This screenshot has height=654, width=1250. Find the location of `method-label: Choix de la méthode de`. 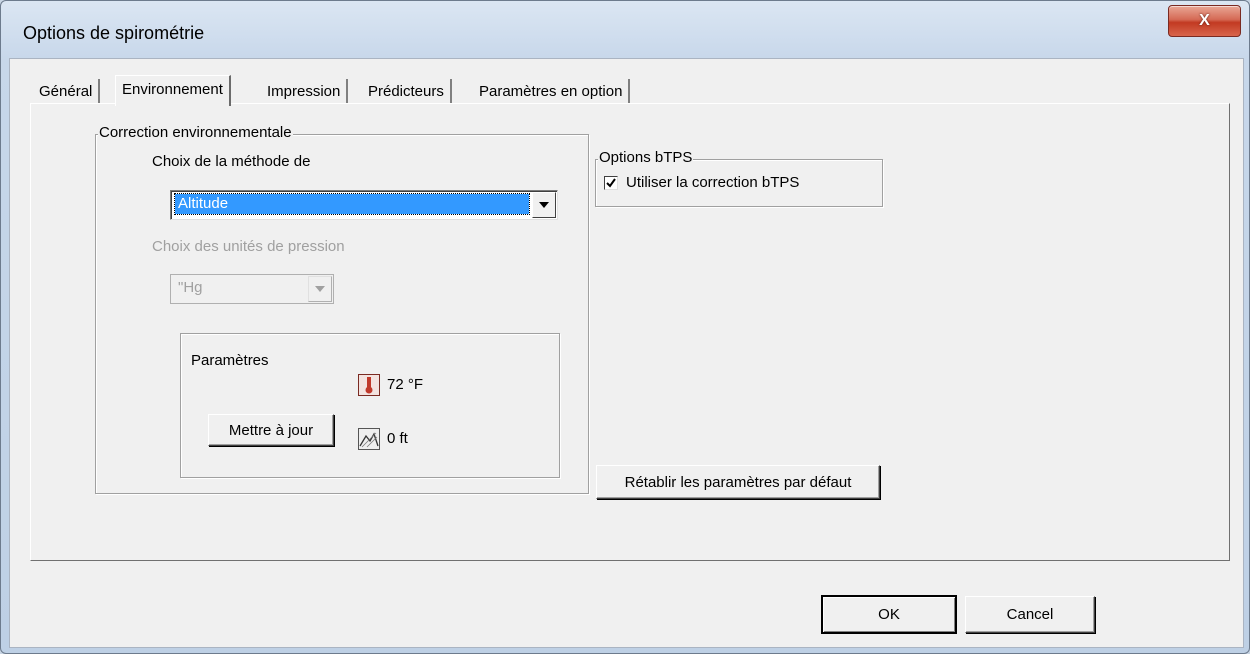

method-label: Choix de la méthode de is located at coordinates (231, 161).